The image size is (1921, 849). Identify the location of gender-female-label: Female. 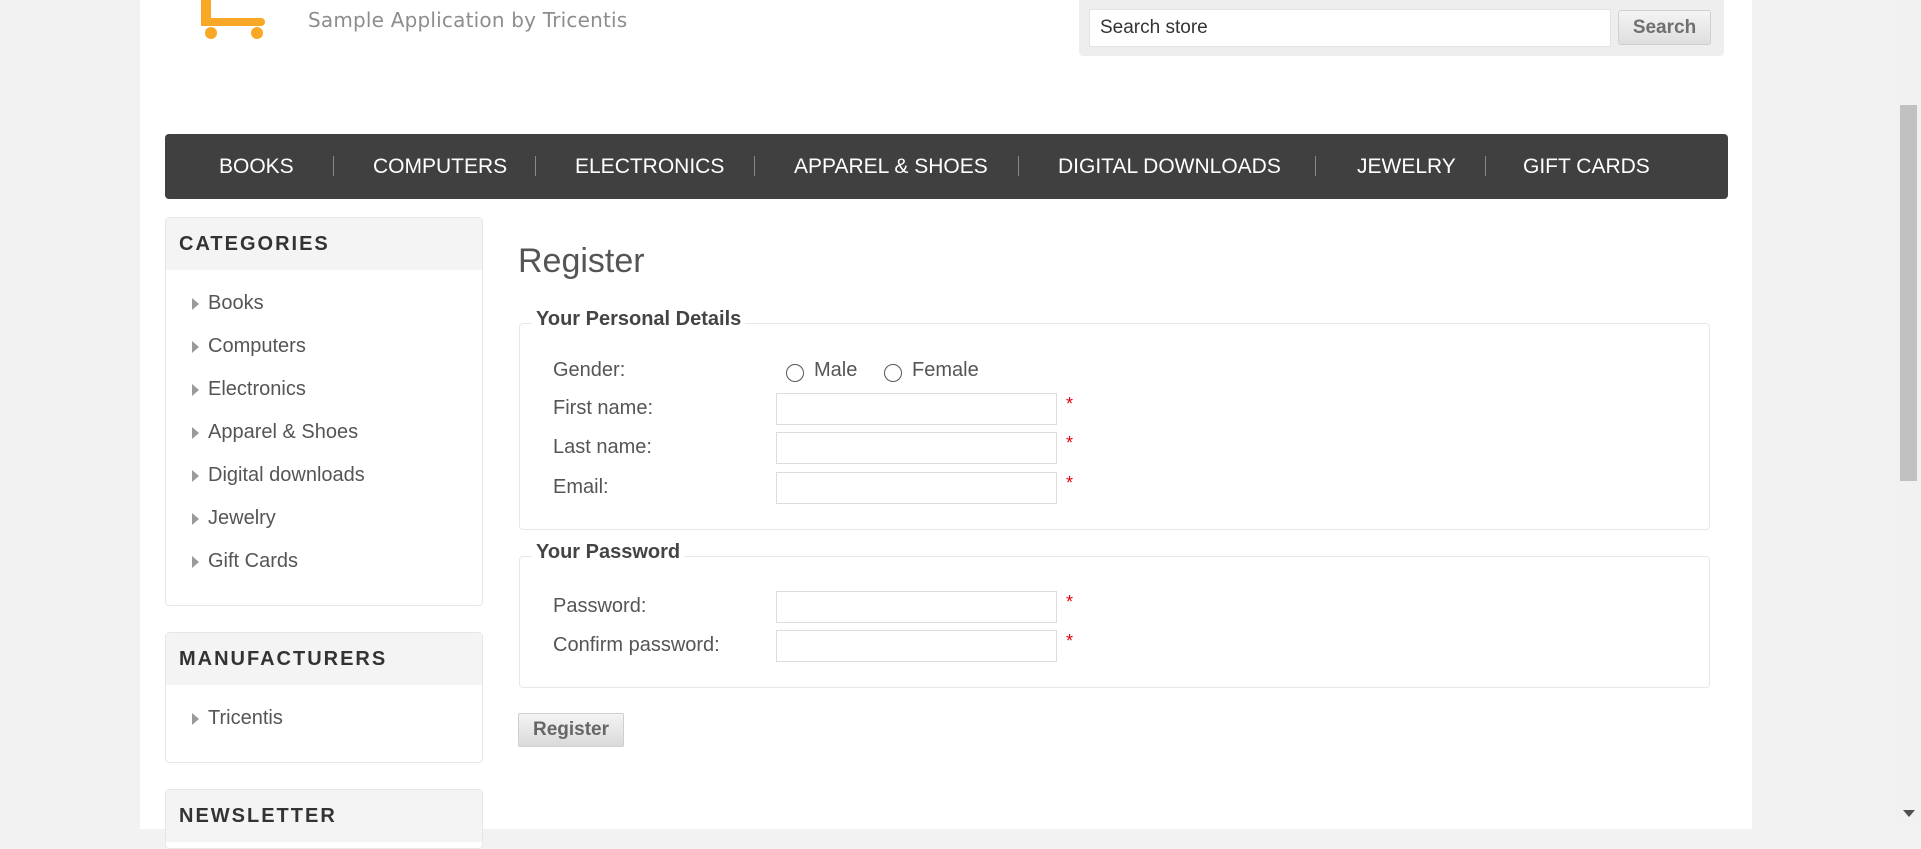
(945, 370).